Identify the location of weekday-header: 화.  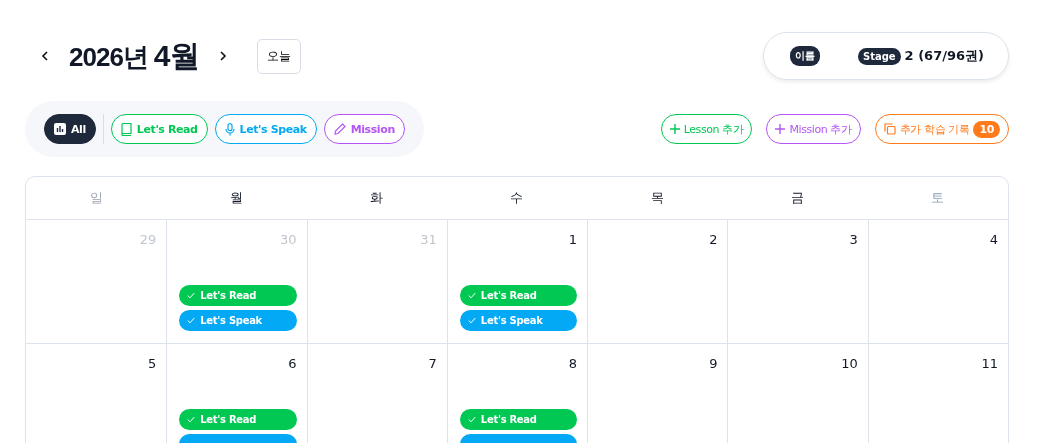
(377, 198).